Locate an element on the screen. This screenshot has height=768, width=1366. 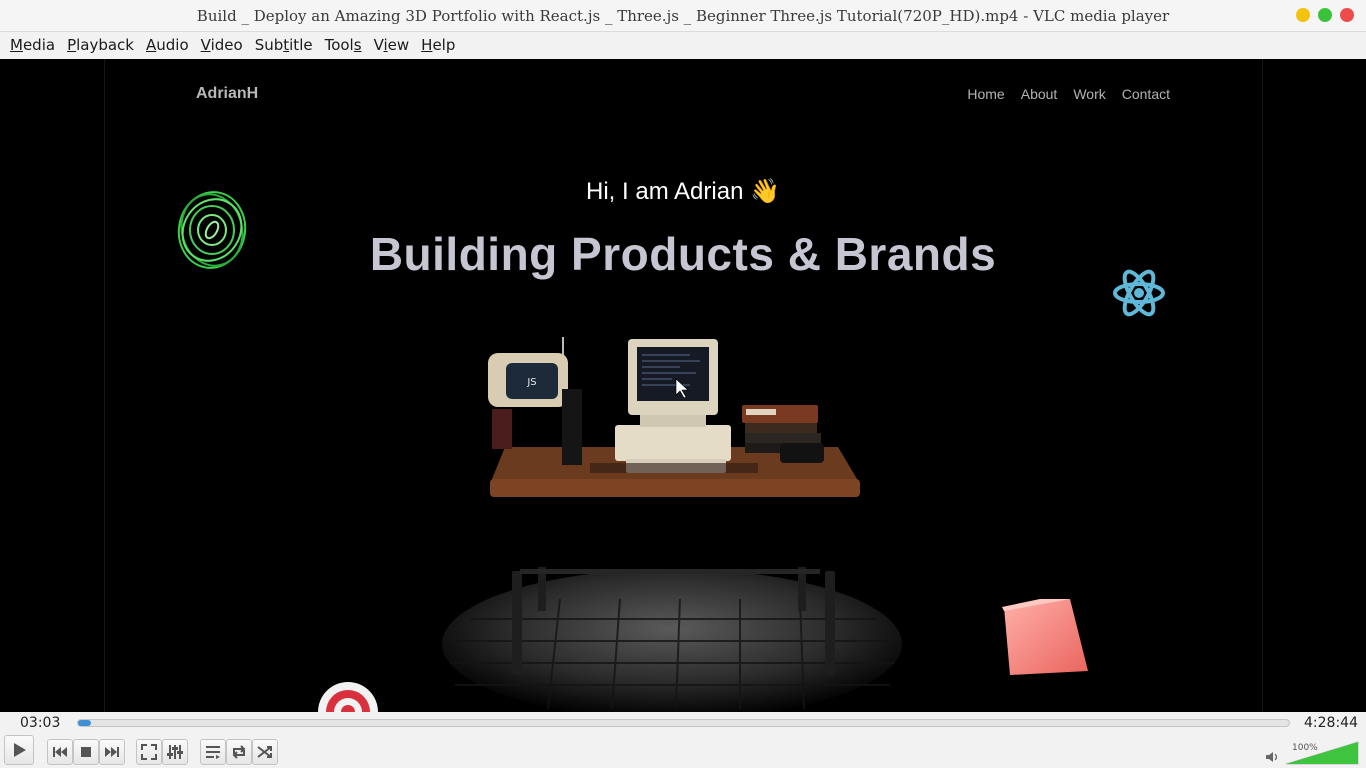
extended-settings-icon is located at coordinates (175, 752).